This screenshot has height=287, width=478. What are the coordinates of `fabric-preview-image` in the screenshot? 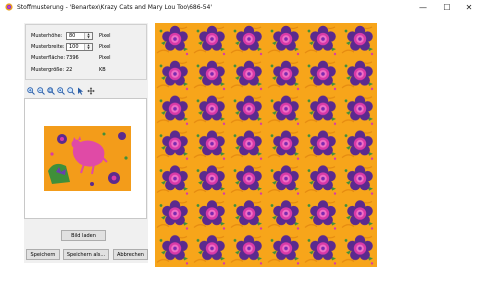 It's located at (87, 158).